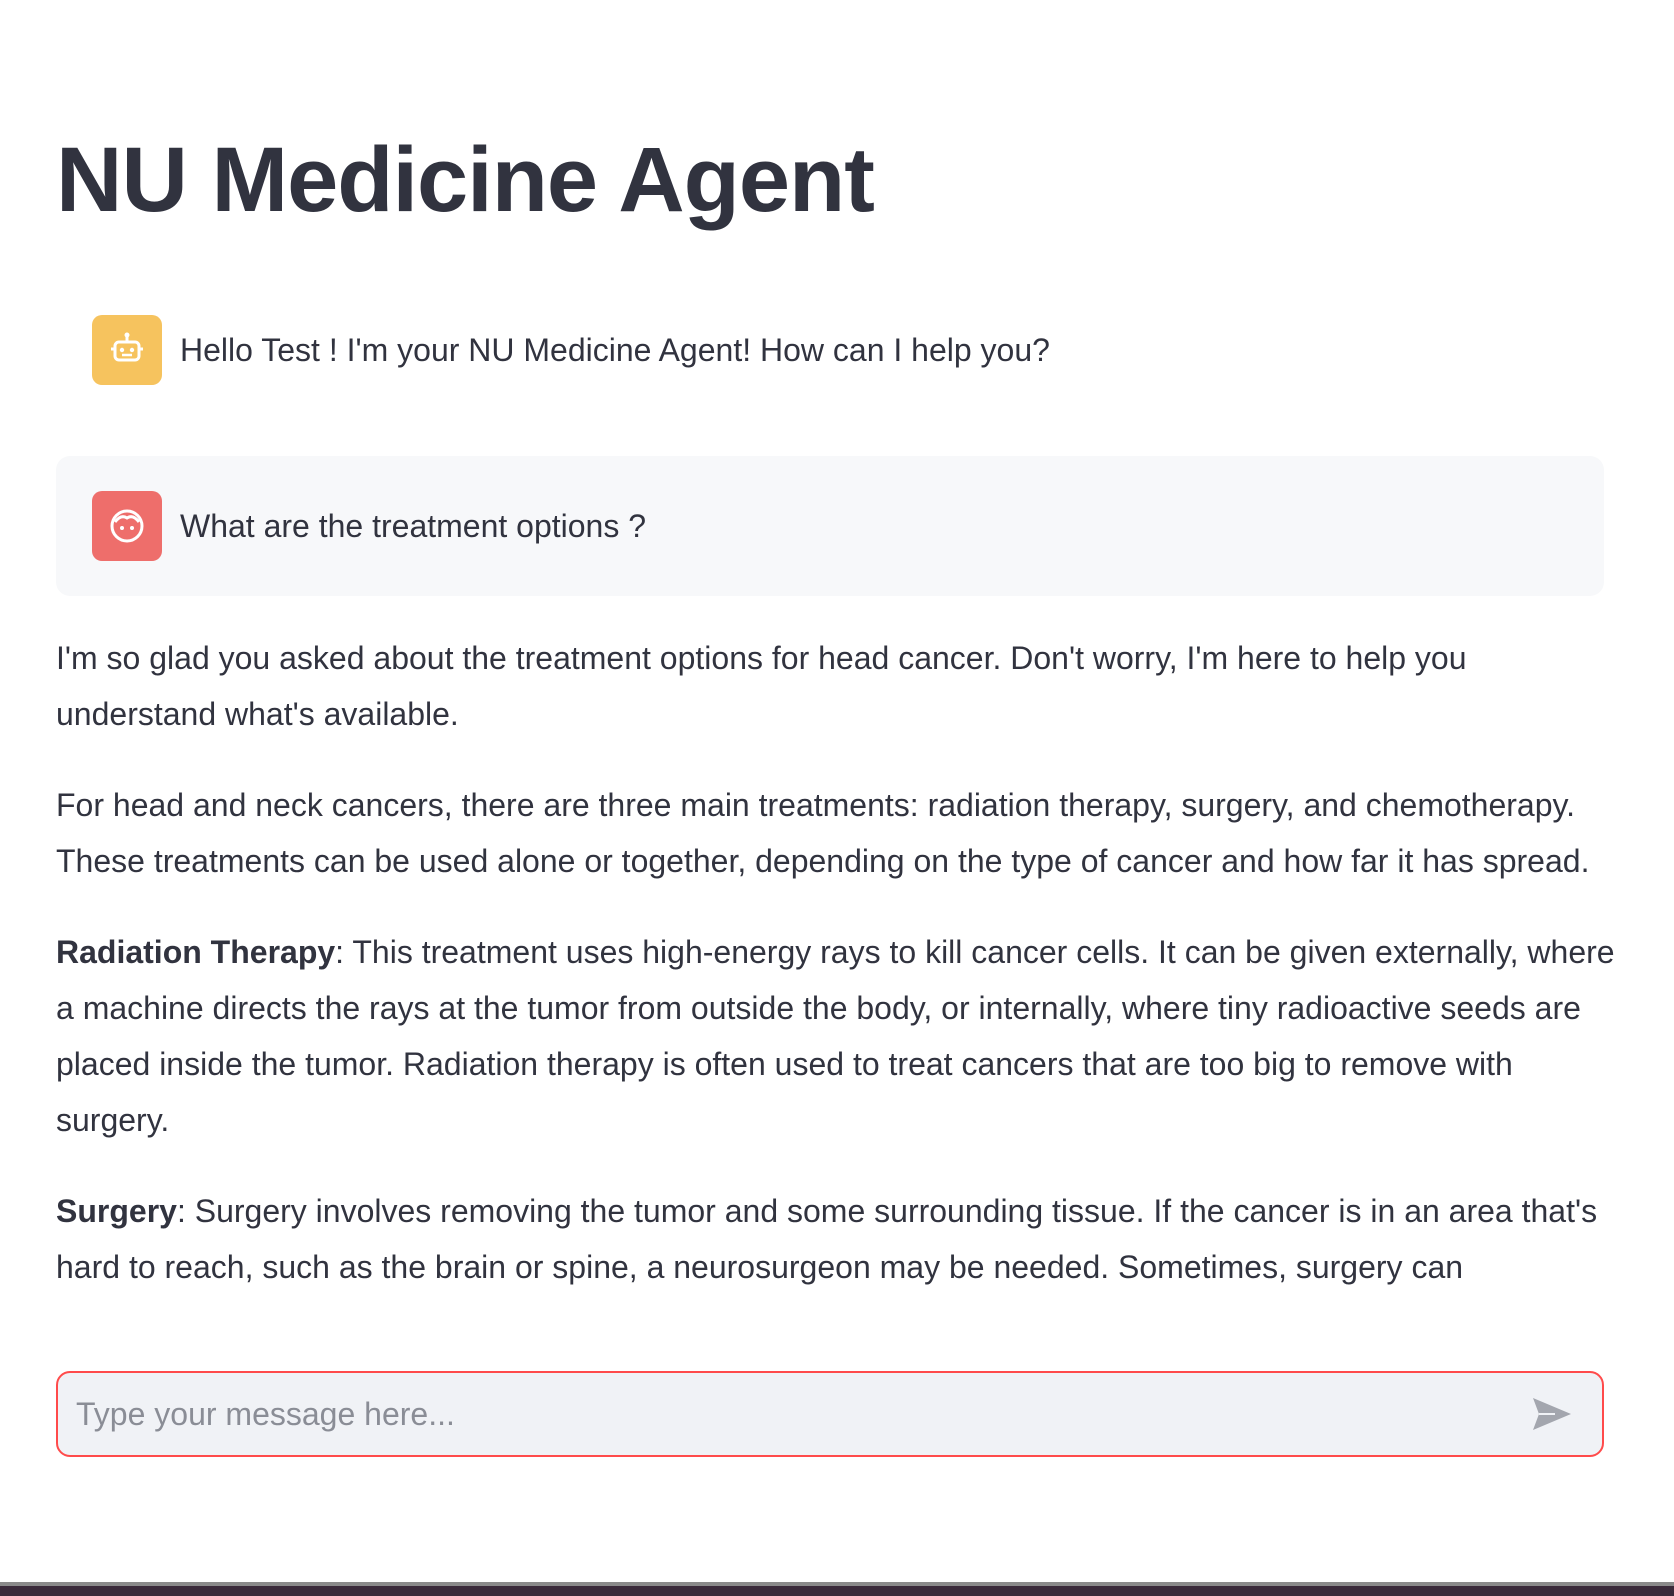  Describe the element at coordinates (837, 1584) in the screenshot. I see `scrollbar-strip` at that location.